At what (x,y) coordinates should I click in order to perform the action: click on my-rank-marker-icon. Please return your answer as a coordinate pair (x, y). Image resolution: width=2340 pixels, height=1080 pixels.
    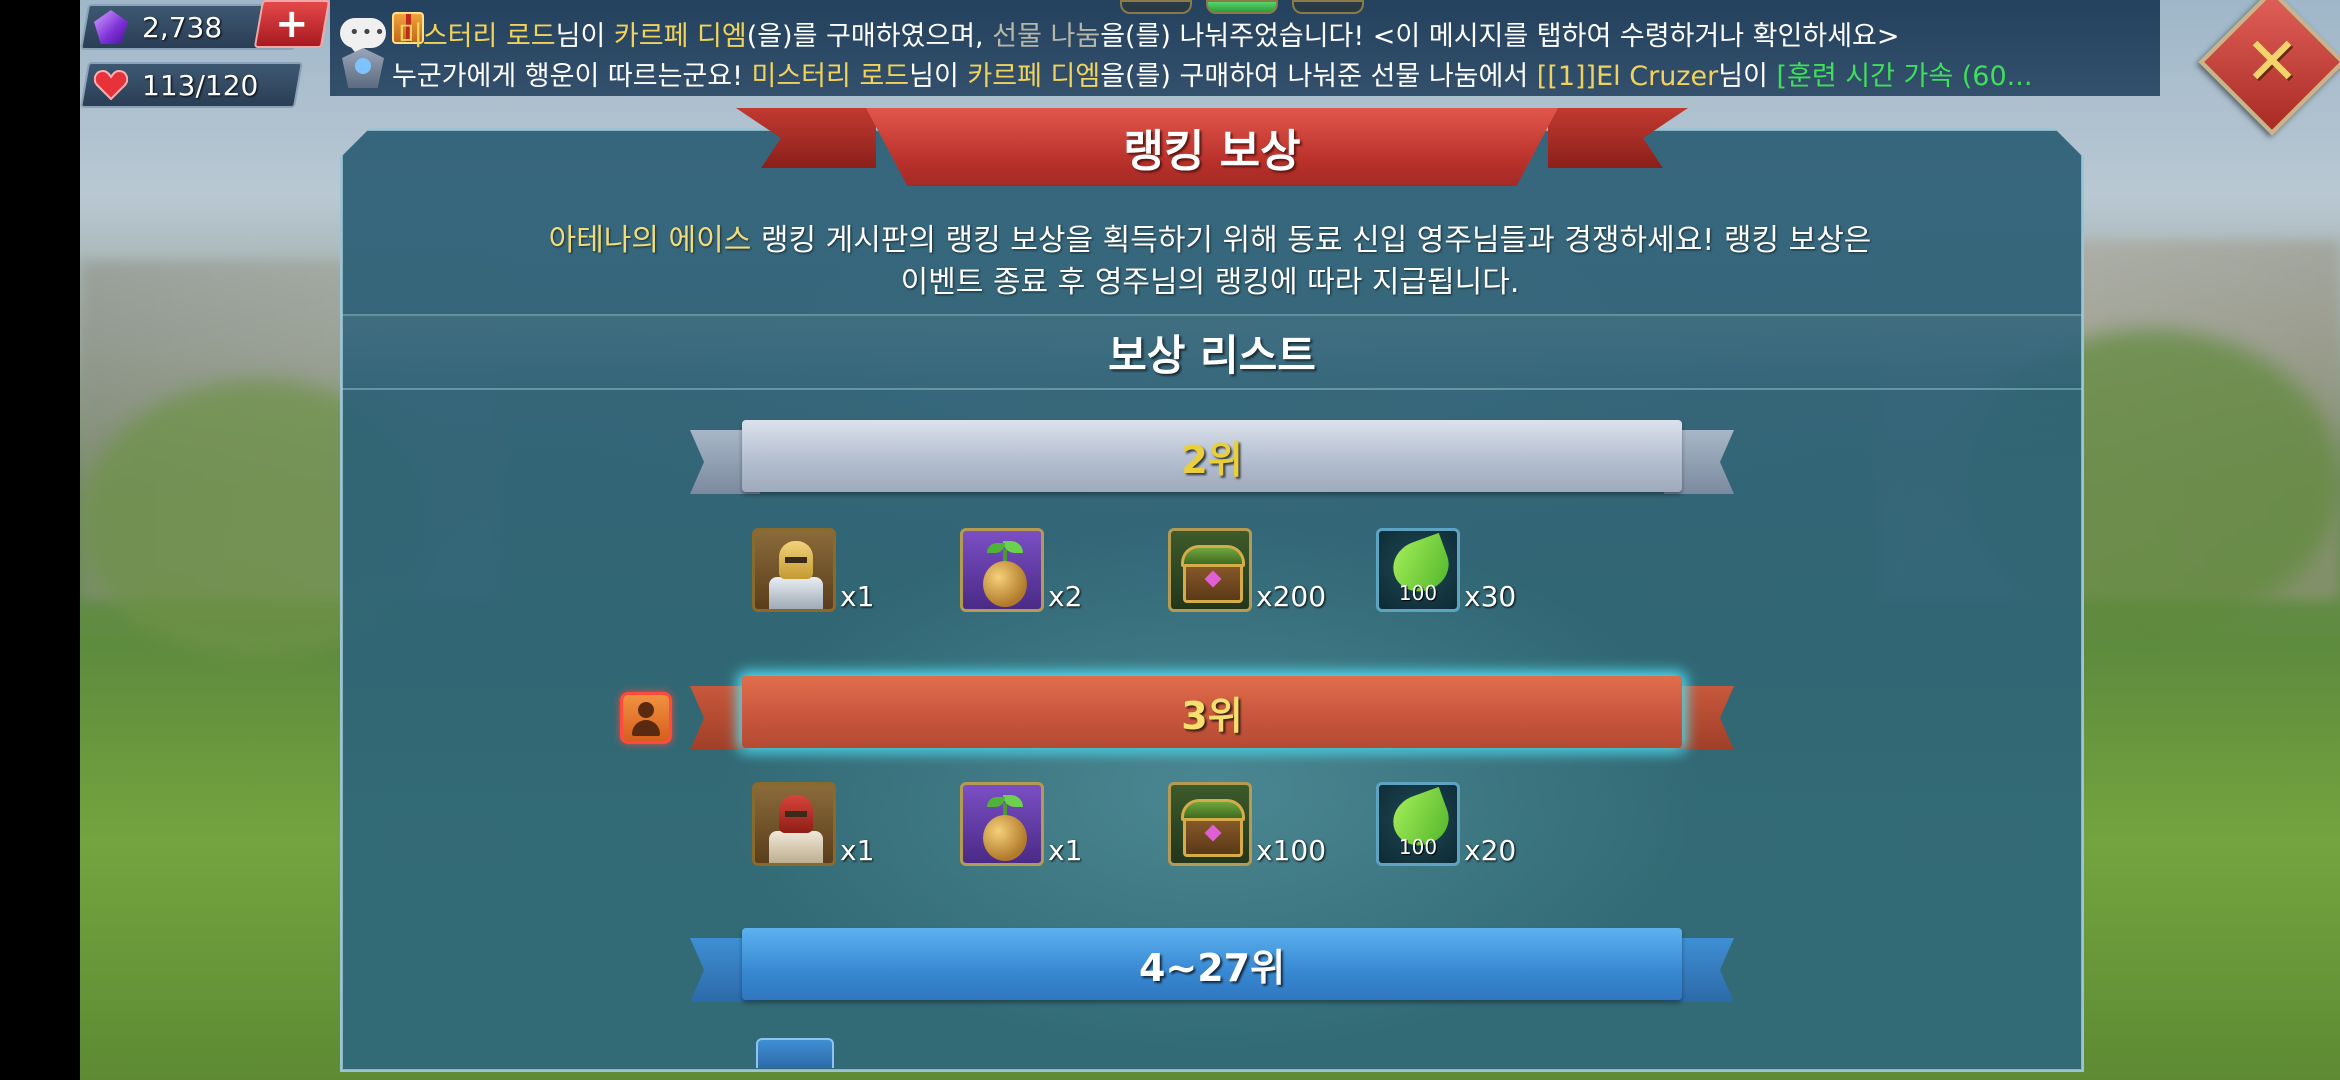
    Looking at the image, I should click on (646, 718).